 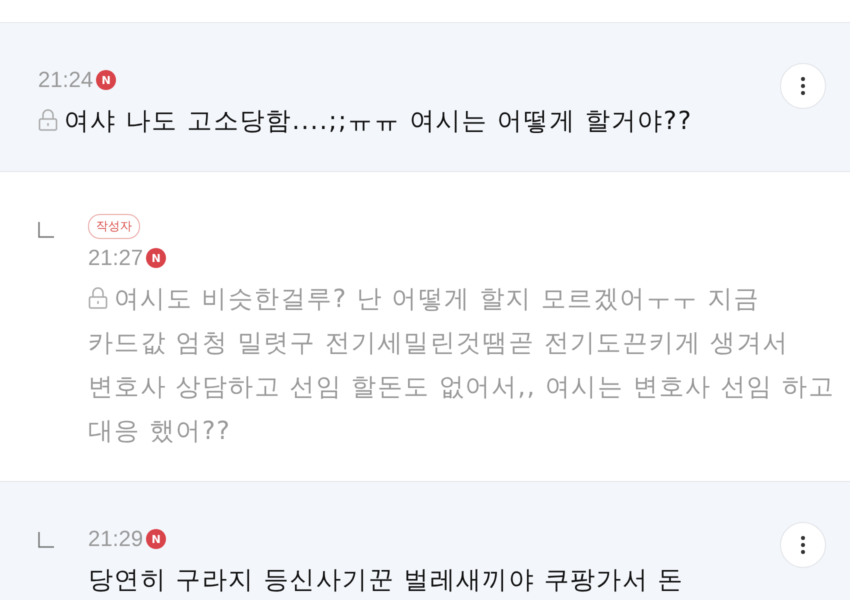 What do you see at coordinates (116, 258) in the screenshot?
I see `comment-time: 21:27` at bounding box center [116, 258].